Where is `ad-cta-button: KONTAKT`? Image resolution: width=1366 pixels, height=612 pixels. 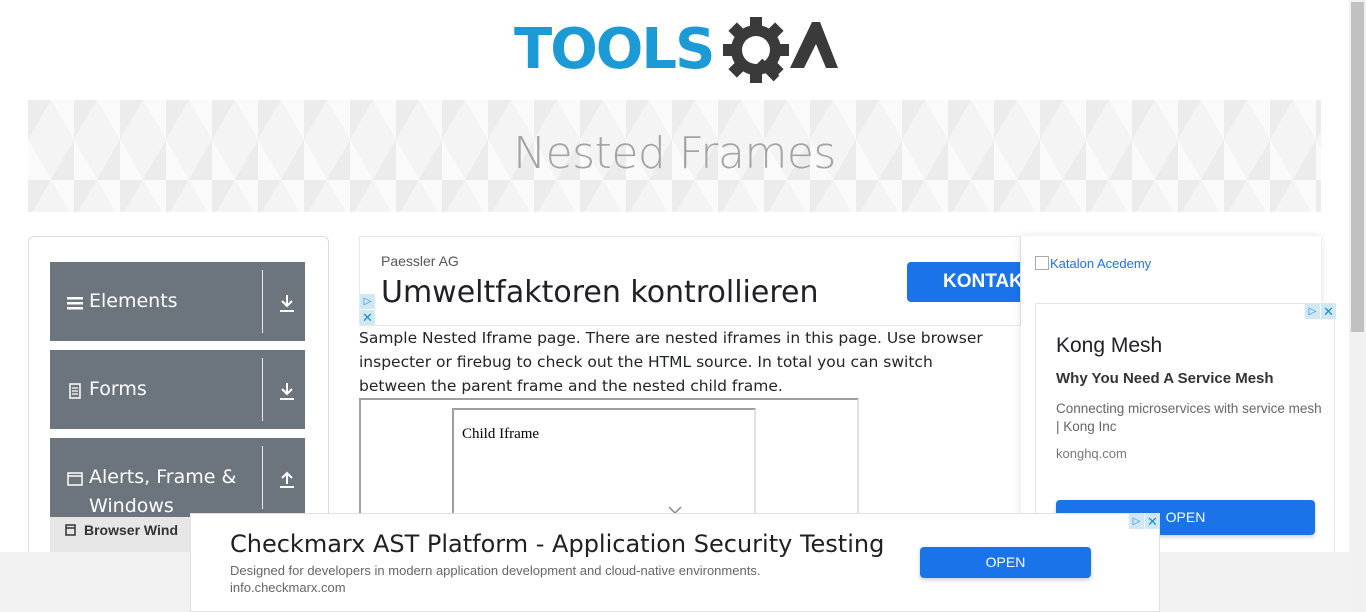 ad-cta-button: KONTAKT is located at coordinates (963, 282).